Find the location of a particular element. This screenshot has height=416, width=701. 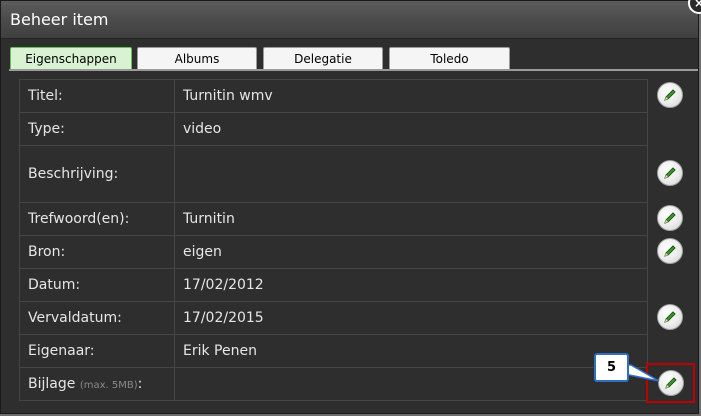

tab-delegatie: Delegatie is located at coordinates (323, 58).